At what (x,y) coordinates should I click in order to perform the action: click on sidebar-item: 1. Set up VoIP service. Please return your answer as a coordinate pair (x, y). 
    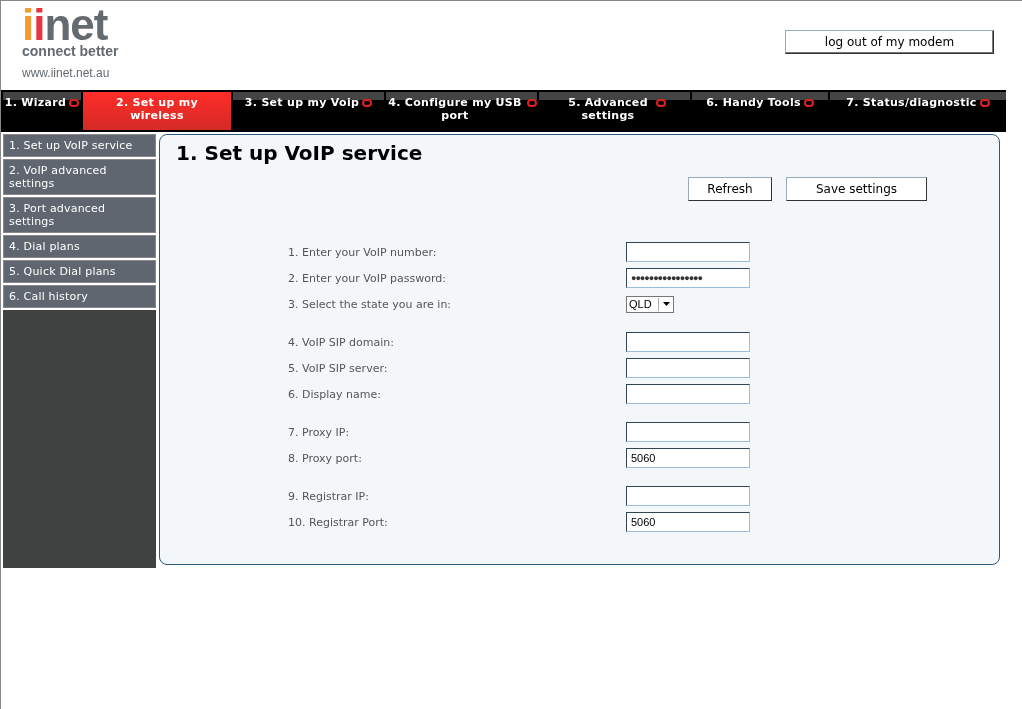
    Looking at the image, I should click on (79, 145).